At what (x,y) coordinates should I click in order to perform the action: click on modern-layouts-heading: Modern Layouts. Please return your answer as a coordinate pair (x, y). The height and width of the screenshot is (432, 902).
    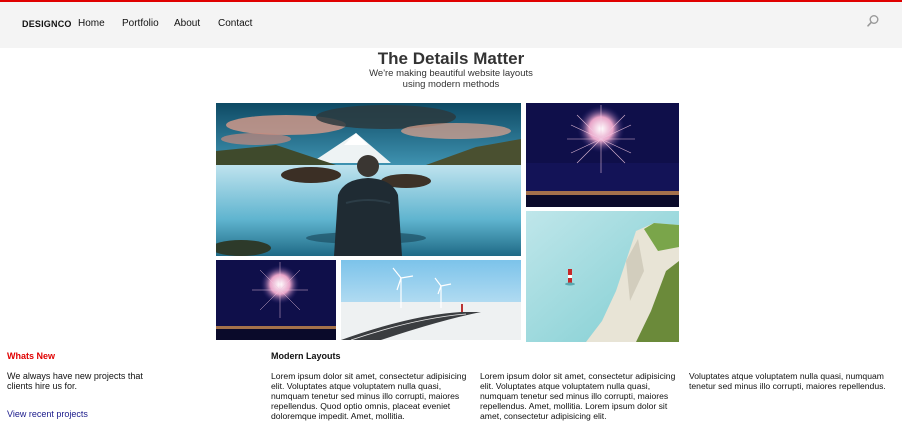
    Looking at the image, I should click on (306, 356).